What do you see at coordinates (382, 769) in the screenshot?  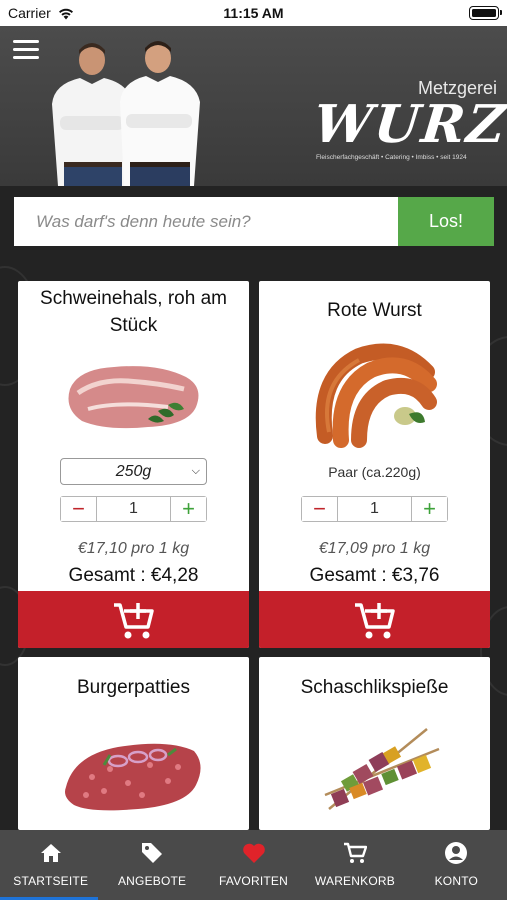 I see `product-image-skewers` at bounding box center [382, 769].